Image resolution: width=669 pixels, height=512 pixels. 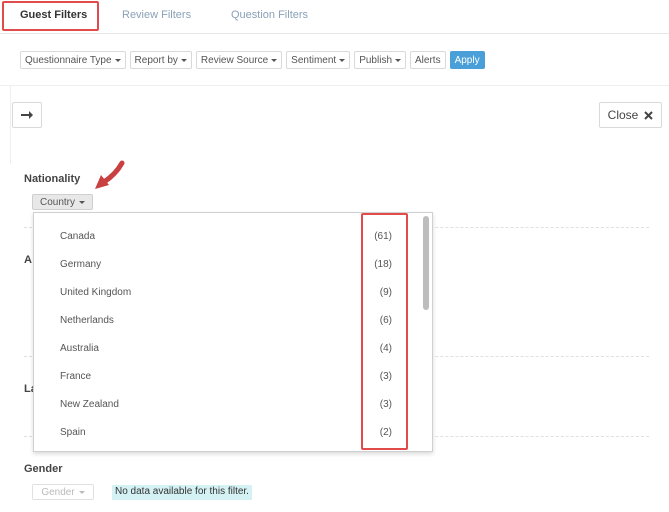 What do you see at coordinates (234, 60) in the screenshot?
I see `review-source-label: Review Source` at bounding box center [234, 60].